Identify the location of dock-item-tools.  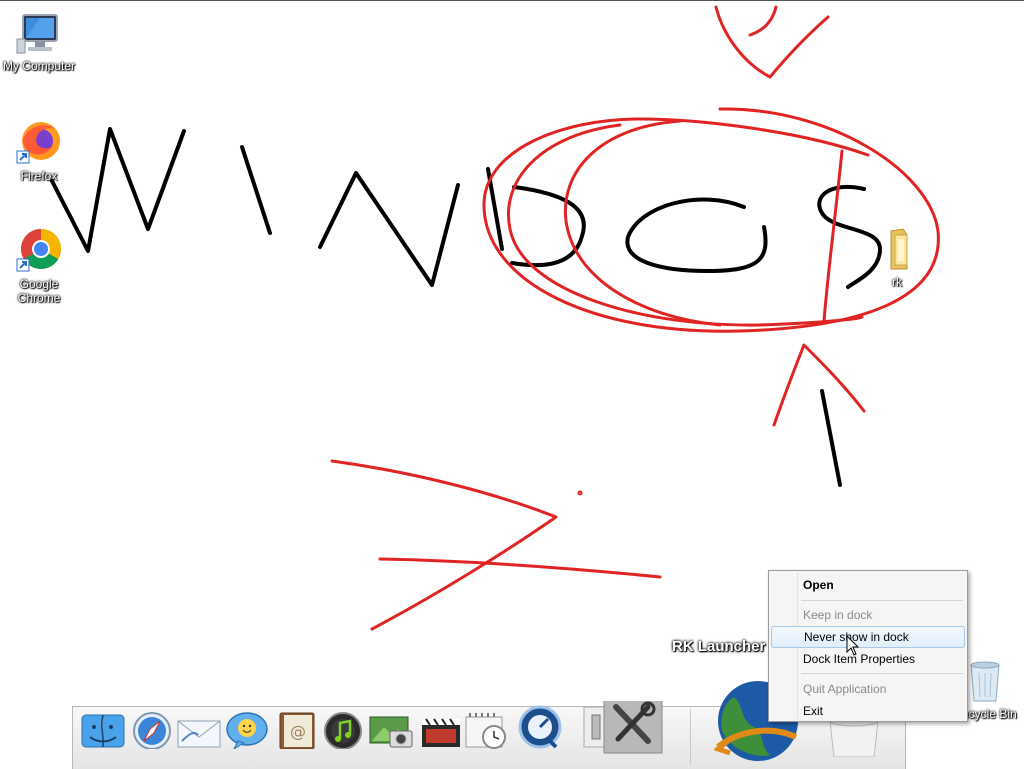
(623, 727).